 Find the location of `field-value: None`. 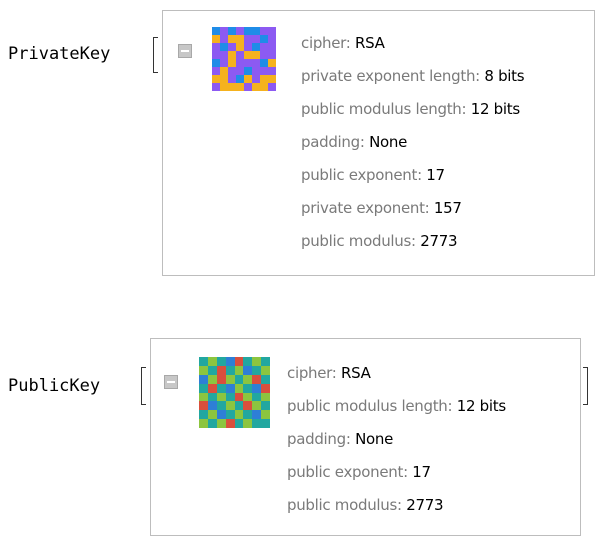

field-value: None is located at coordinates (374, 439).